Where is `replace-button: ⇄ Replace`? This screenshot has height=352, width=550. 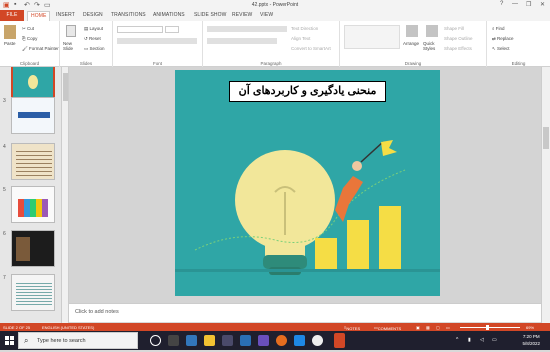 replace-button: ⇄ Replace is located at coordinates (503, 39).